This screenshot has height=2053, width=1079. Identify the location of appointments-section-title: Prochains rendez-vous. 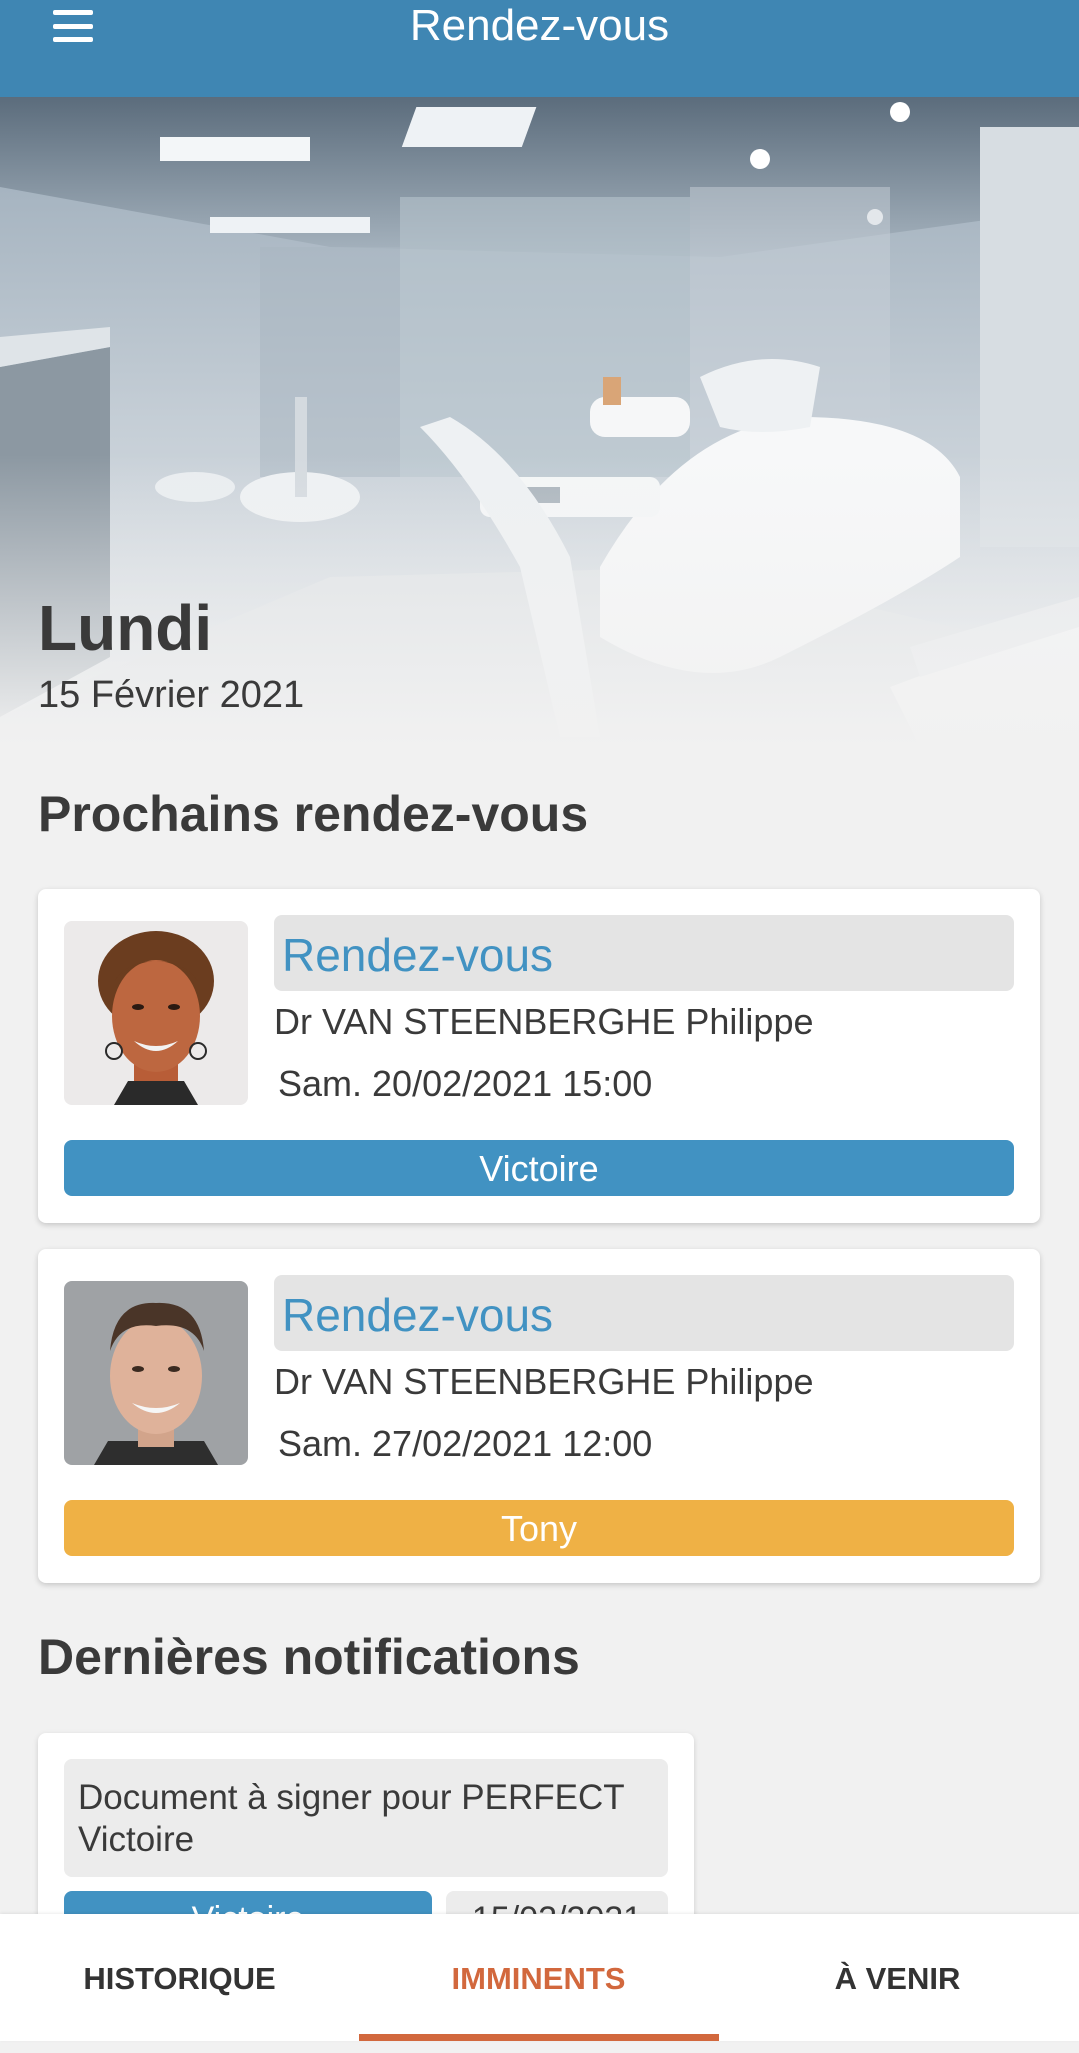
(313, 814).